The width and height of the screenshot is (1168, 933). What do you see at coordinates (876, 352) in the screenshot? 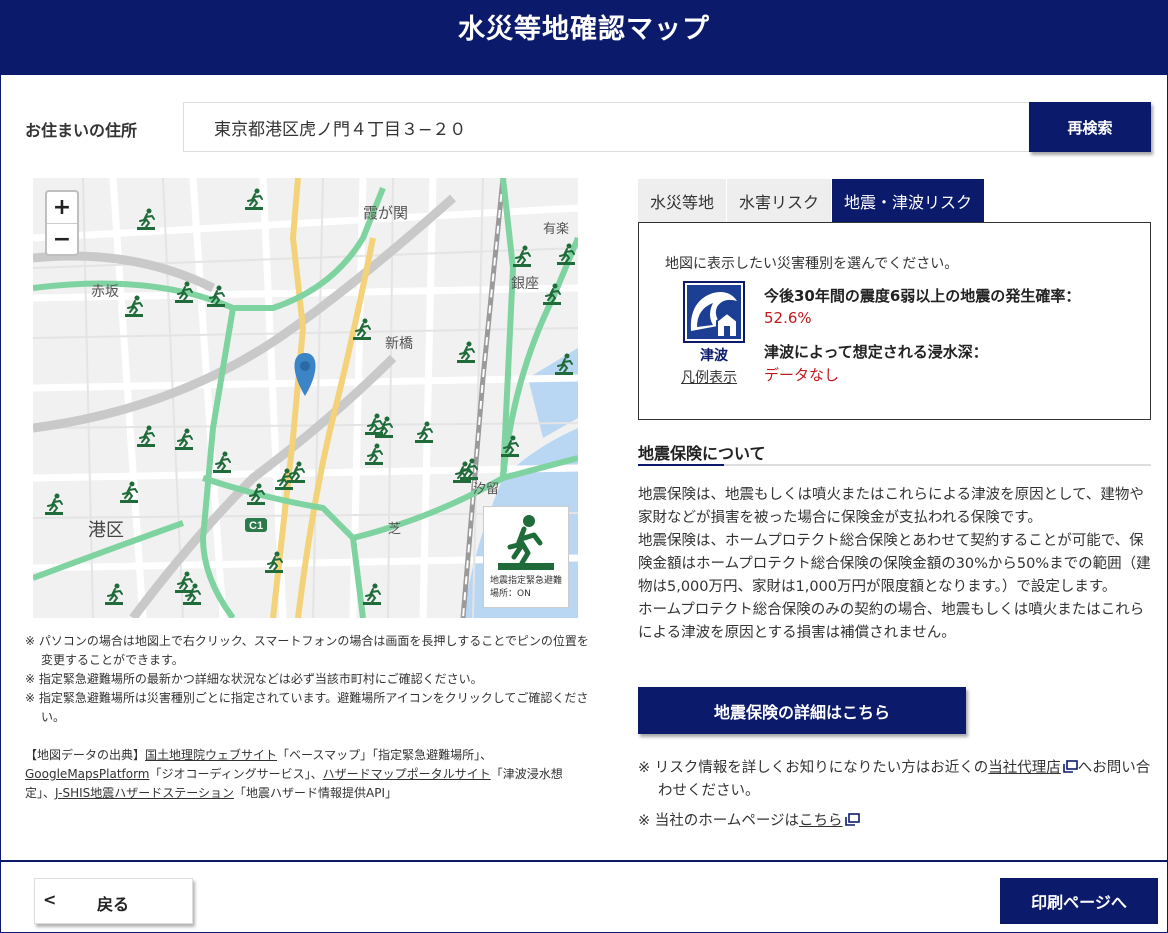
I see `tsunami-depth-label: 津波によって想定される浸水深：` at bounding box center [876, 352].